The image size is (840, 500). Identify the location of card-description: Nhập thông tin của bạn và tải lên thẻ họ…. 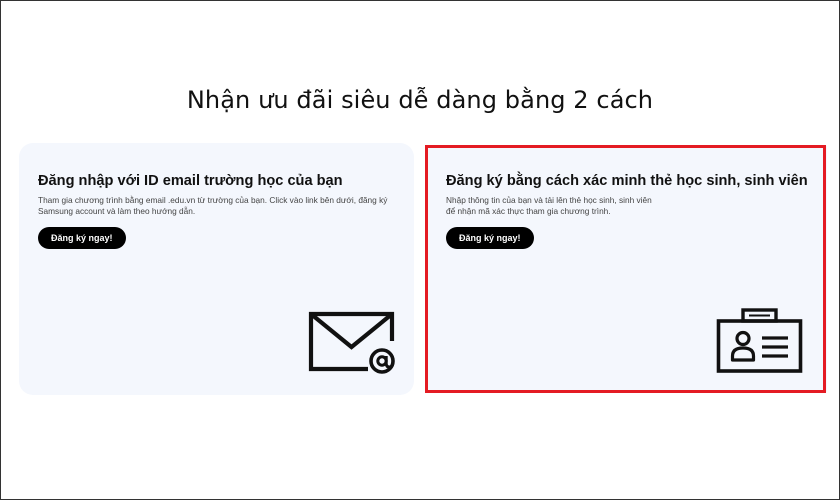
(616, 206).